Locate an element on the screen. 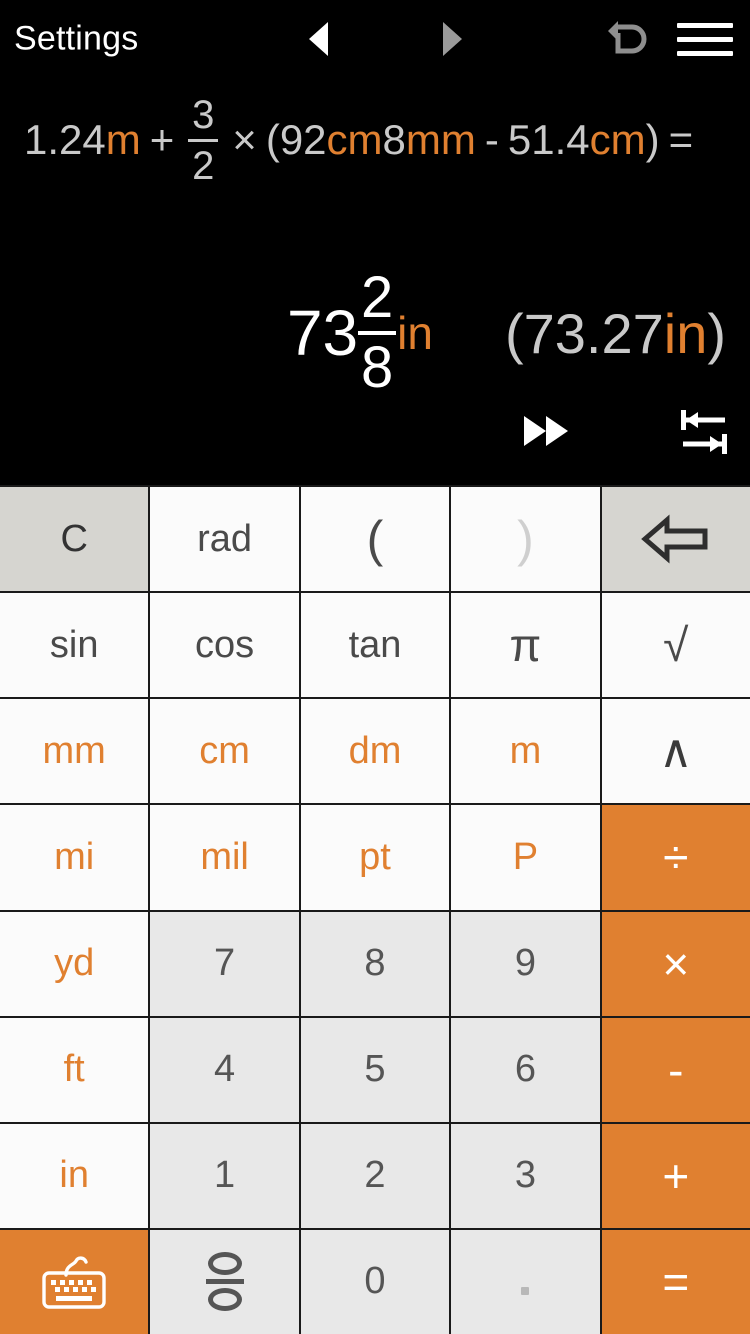 This screenshot has height=1334, width=750. dm-unit-key-label: dm is located at coordinates (375, 750).